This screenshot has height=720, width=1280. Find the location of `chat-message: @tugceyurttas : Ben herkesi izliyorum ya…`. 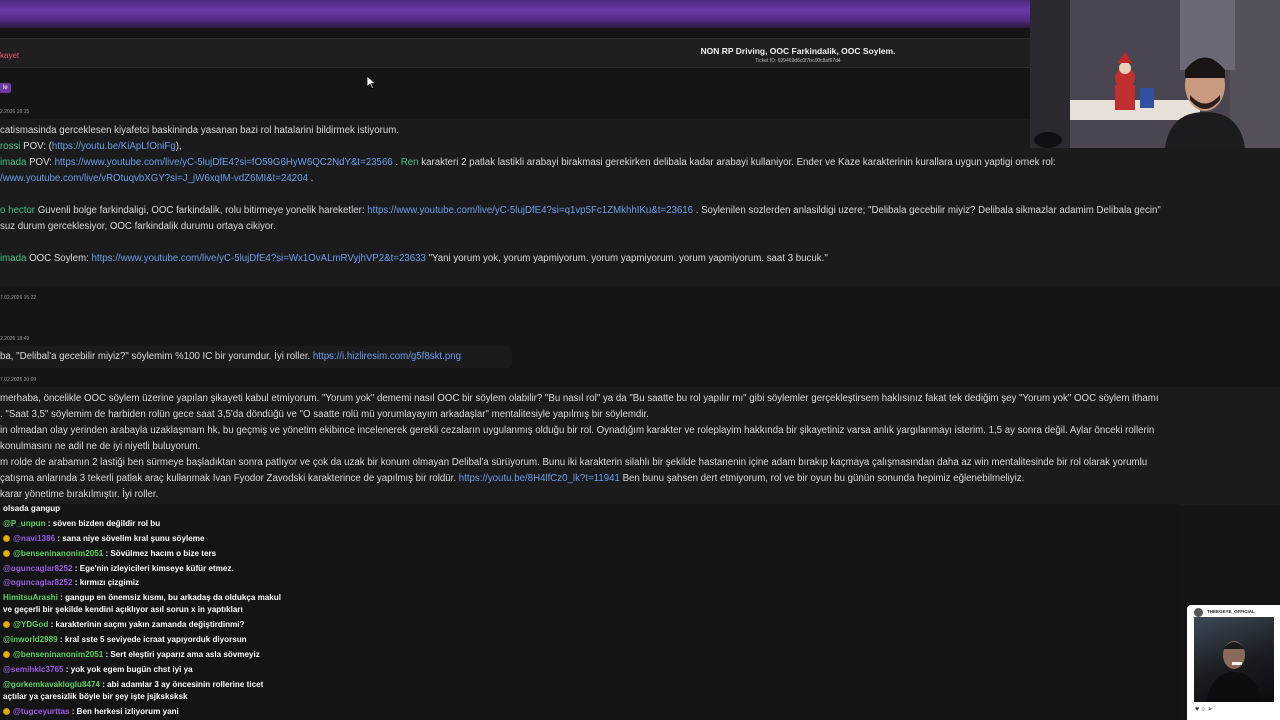

chat-message: @tugceyurttas : Ben herkesi izliyorum ya… is located at coordinates (91, 711).